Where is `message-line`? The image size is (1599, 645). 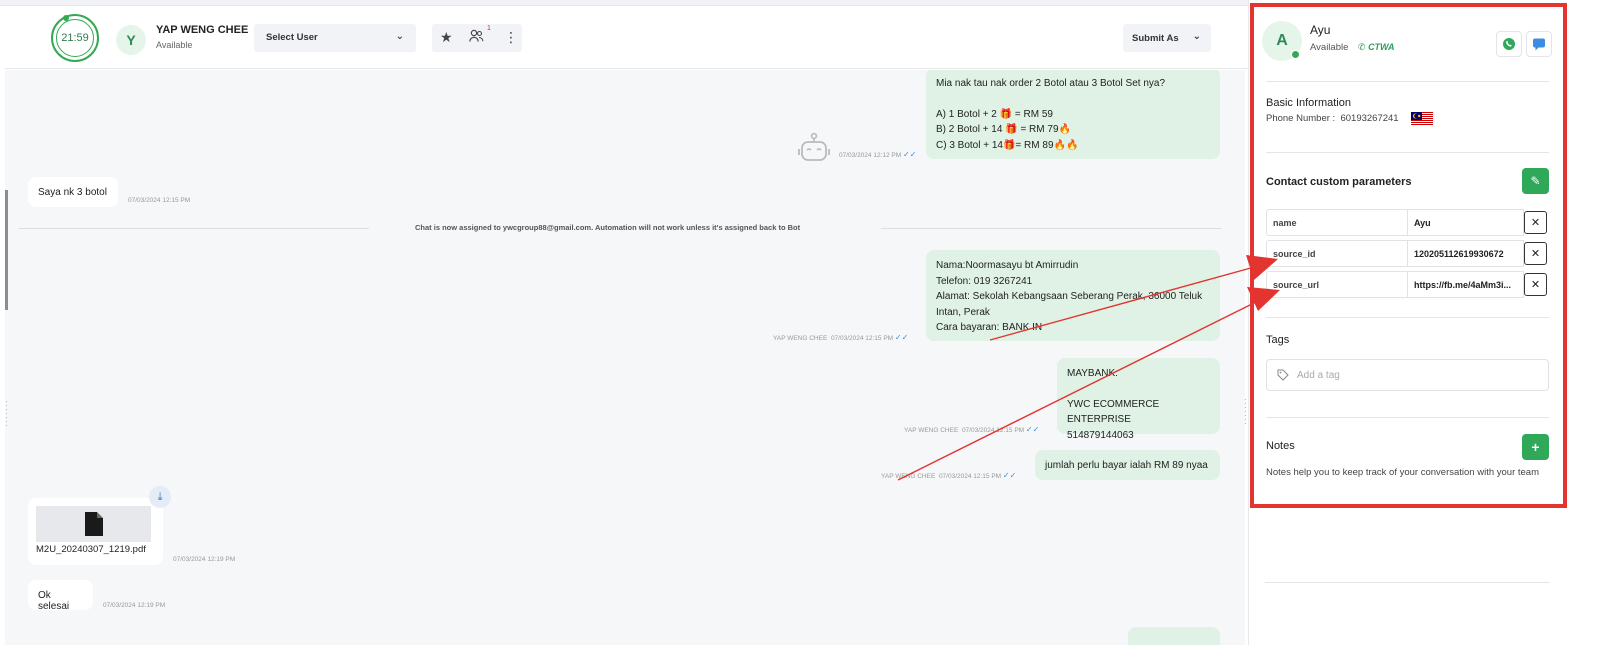
message-line is located at coordinates (1138, 389).